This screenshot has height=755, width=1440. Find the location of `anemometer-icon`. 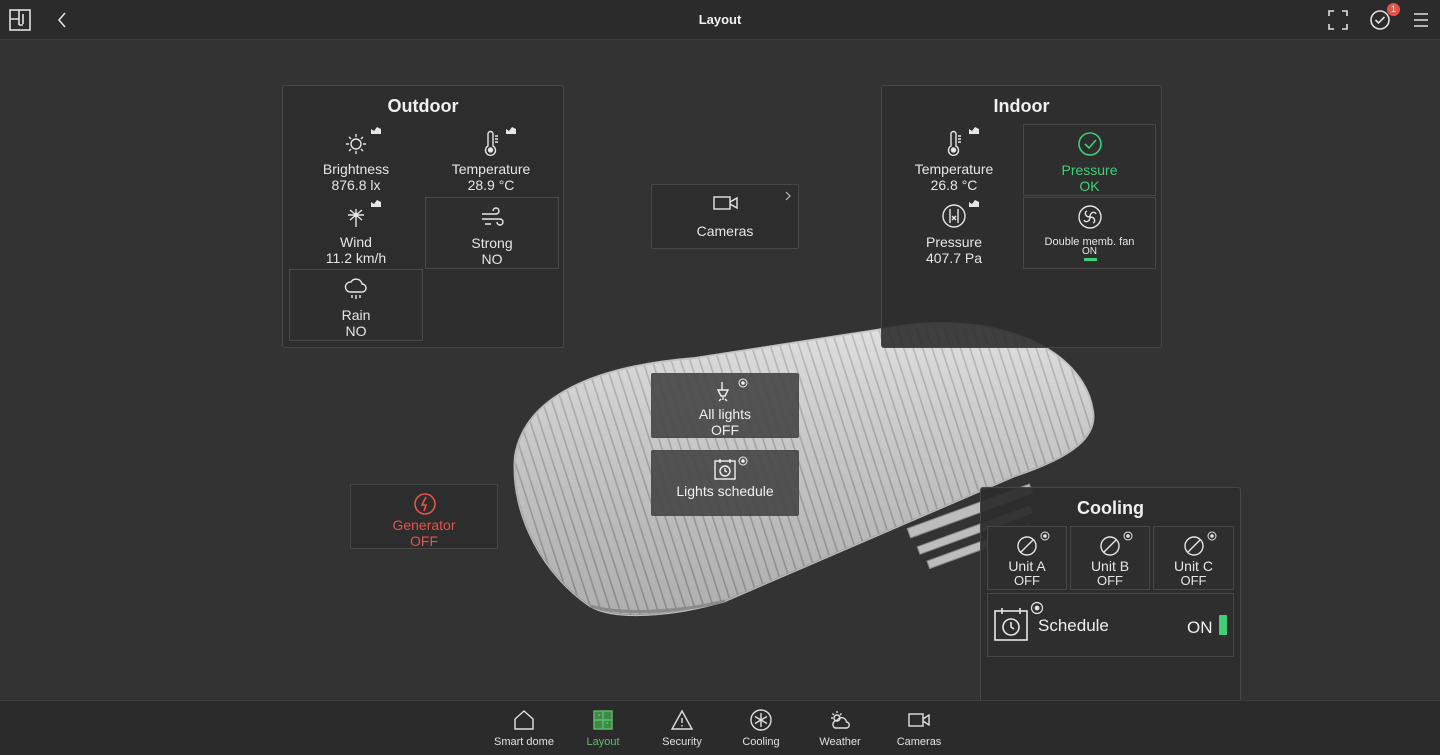

anemometer-icon is located at coordinates (356, 218).